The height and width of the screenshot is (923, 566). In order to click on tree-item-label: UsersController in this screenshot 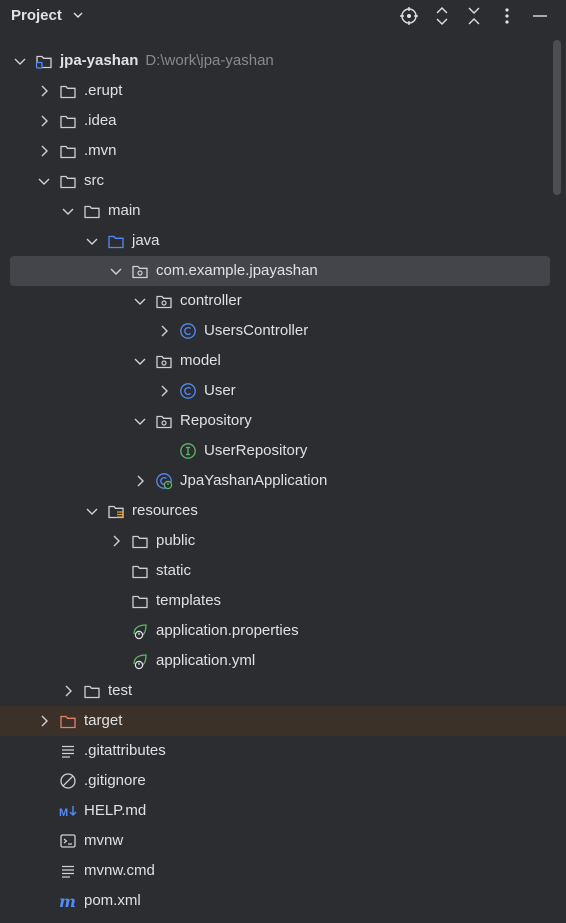, I will do `click(256, 330)`.